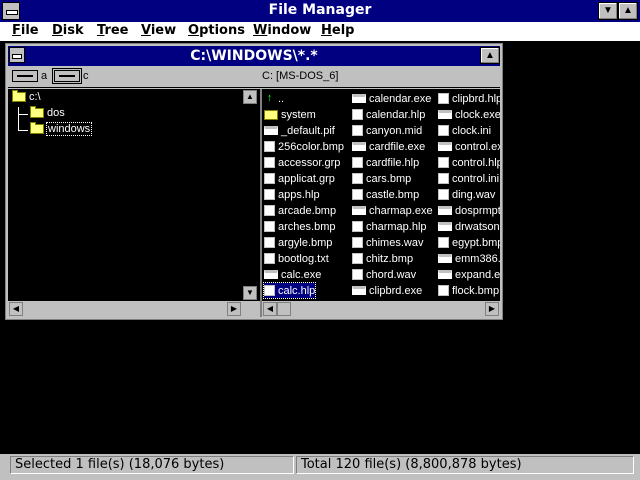 This screenshot has height=480, width=640. What do you see at coordinates (393, 162) in the screenshot?
I see `file-name: cardfile.hlp` at bounding box center [393, 162].